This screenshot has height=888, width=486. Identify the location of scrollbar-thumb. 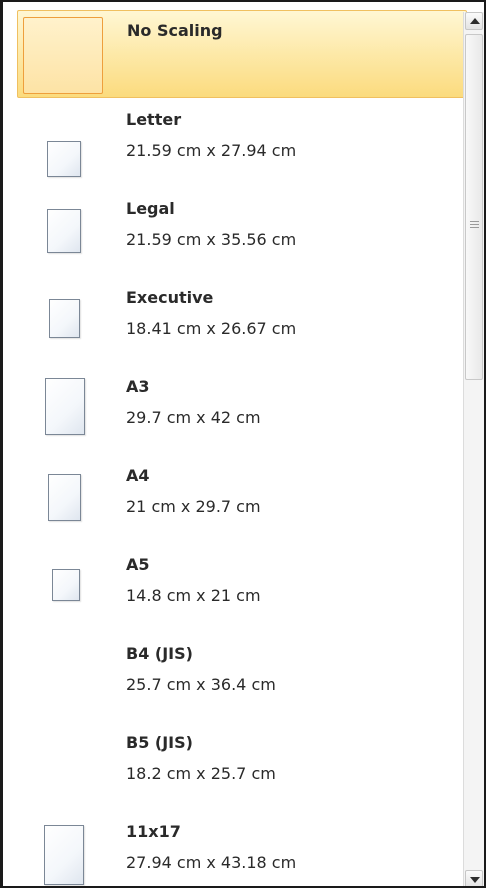
(474, 207).